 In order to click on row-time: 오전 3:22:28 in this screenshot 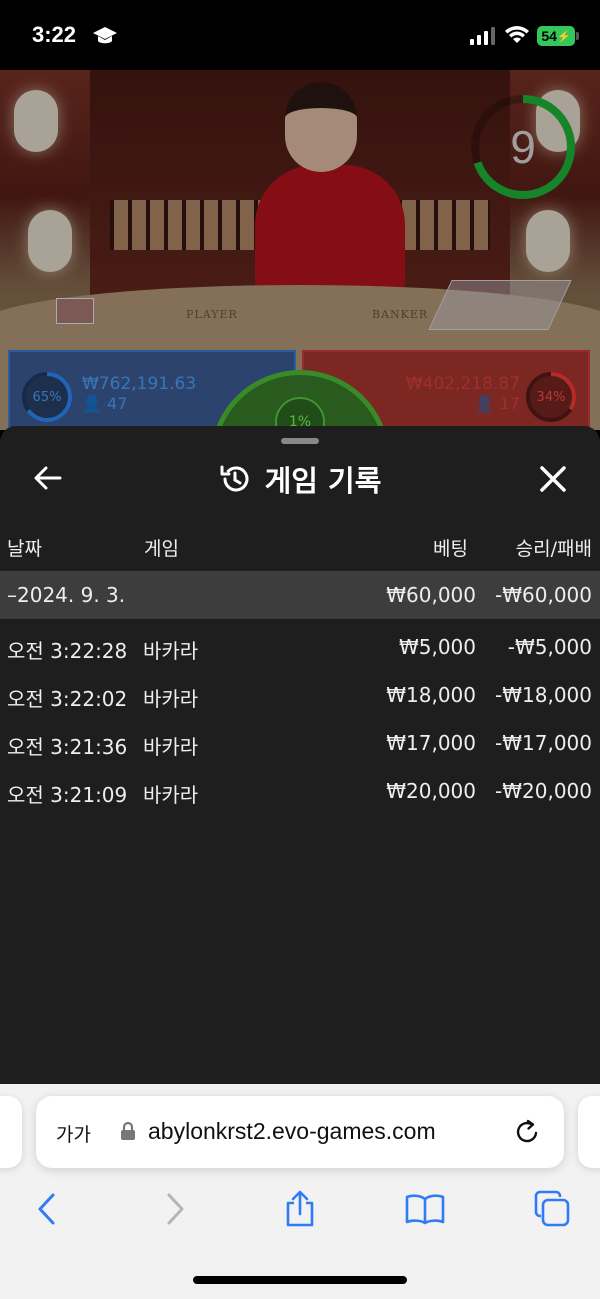, I will do `click(67, 651)`.